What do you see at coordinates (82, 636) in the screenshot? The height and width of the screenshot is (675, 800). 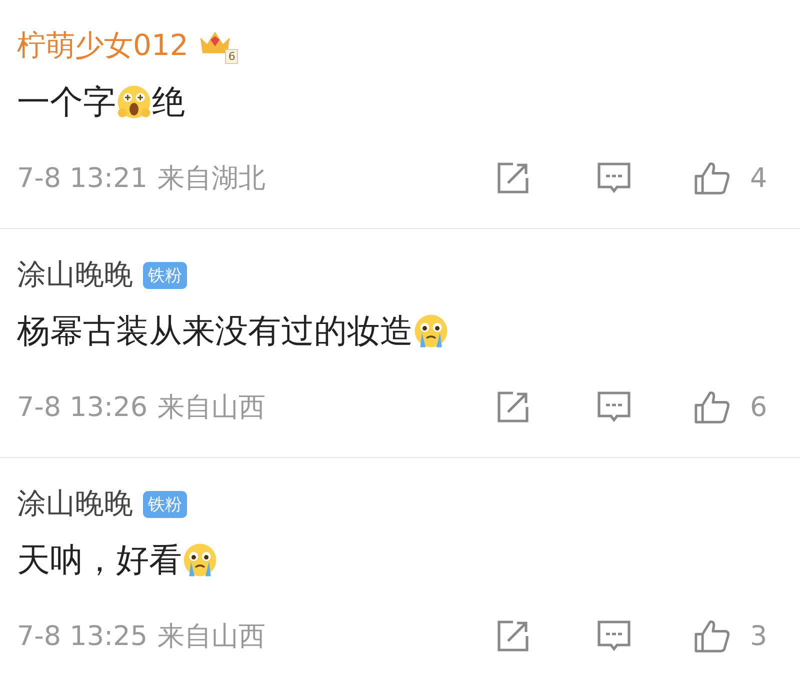 I see `comment-time: 7-8 13:25` at bounding box center [82, 636].